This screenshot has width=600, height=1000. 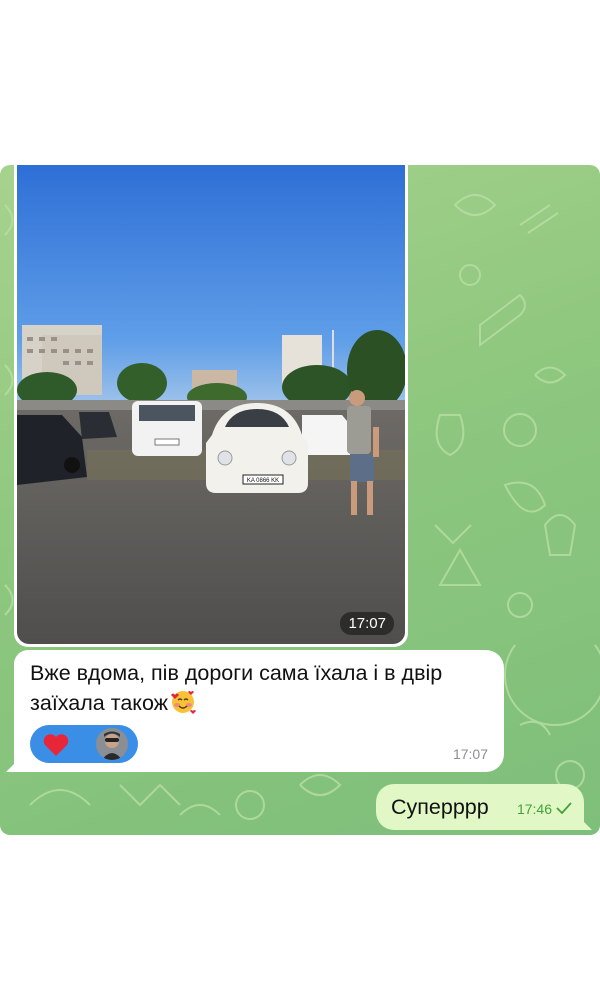 What do you see at coordinates (564, 808) in the screenshot?
I see `checkmark-icon` at bounding box center [564, 808].